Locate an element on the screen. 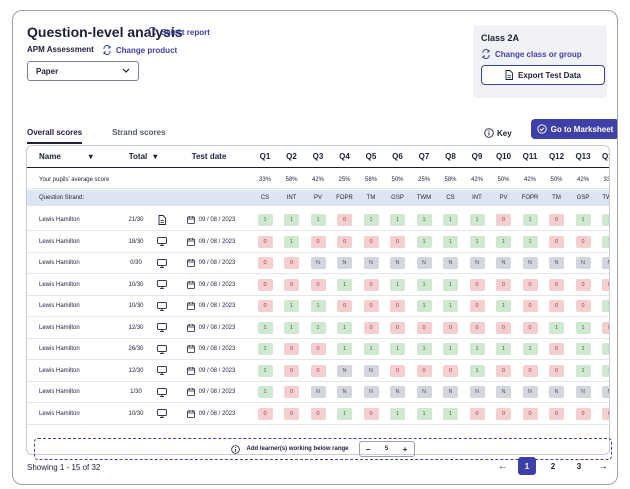 This screenshot has height=489, width=630. increment-button: + is located at coordinates (405, 449).